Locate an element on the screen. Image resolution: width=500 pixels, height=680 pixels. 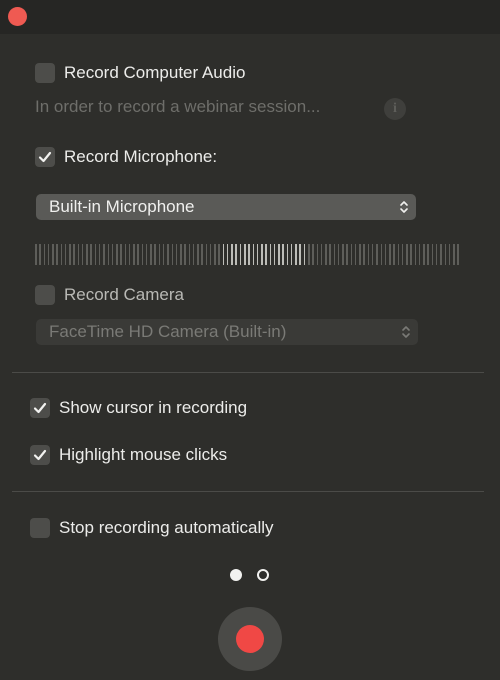
camera-label: Record Camera is located at coordinates (124, 294).